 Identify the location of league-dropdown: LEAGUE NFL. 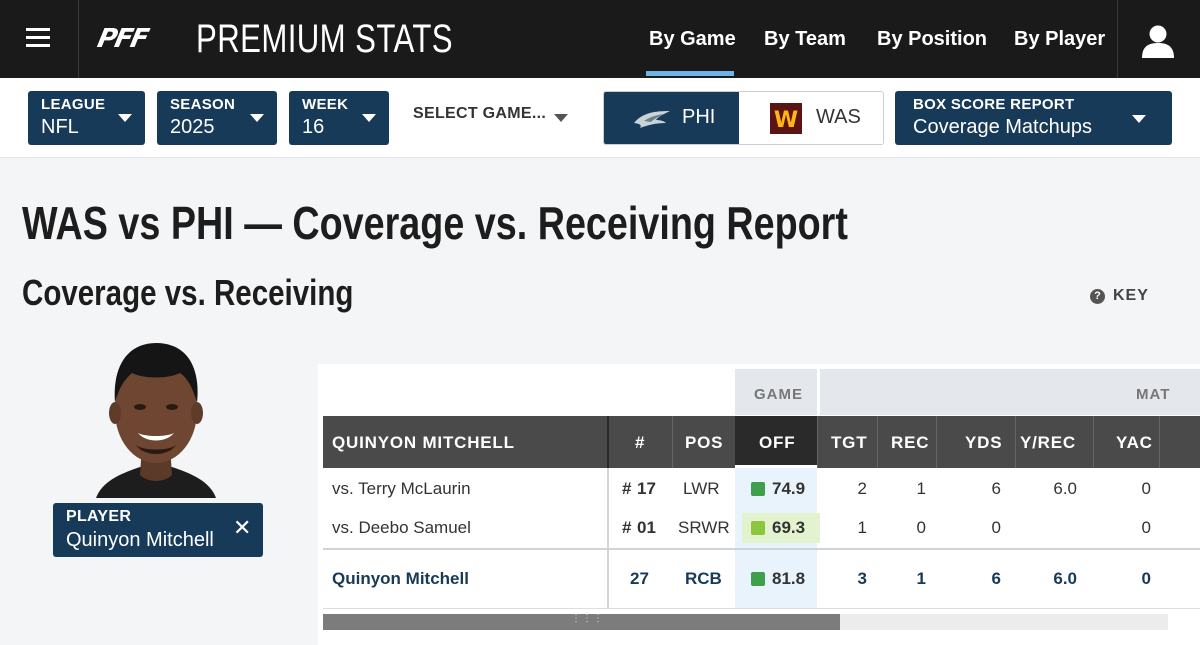
(86, 118).